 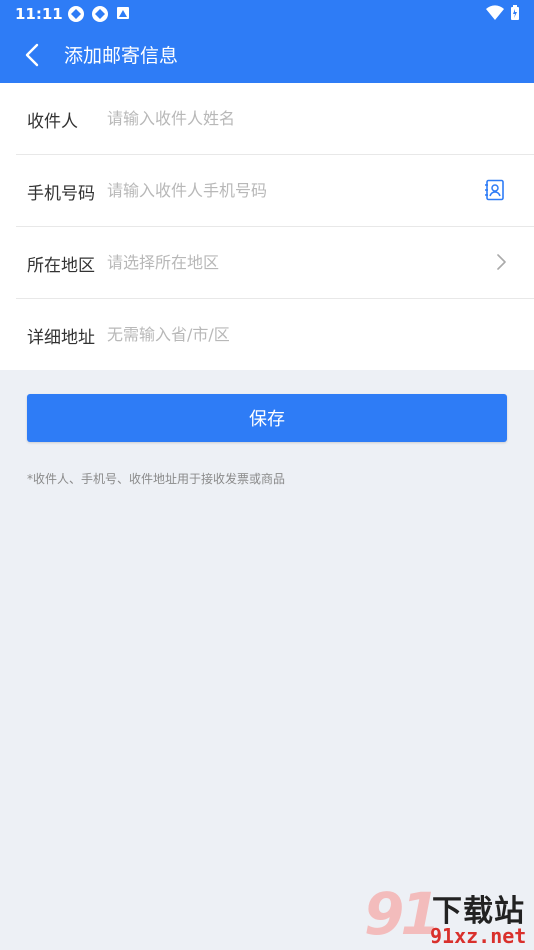 I want to click on navigation-bar: 添加邮寄信息, so click(x=267, y=55).